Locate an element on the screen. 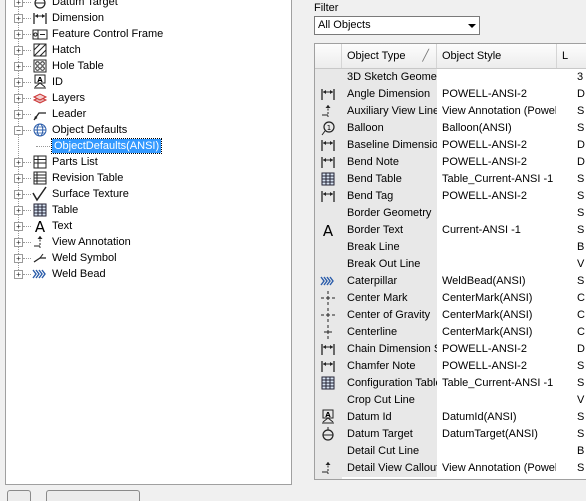 The width and height of the screenshot is (586, 501). table-row: A Border Text Current-ANSI -1 S is located at coordinates (450, 230).